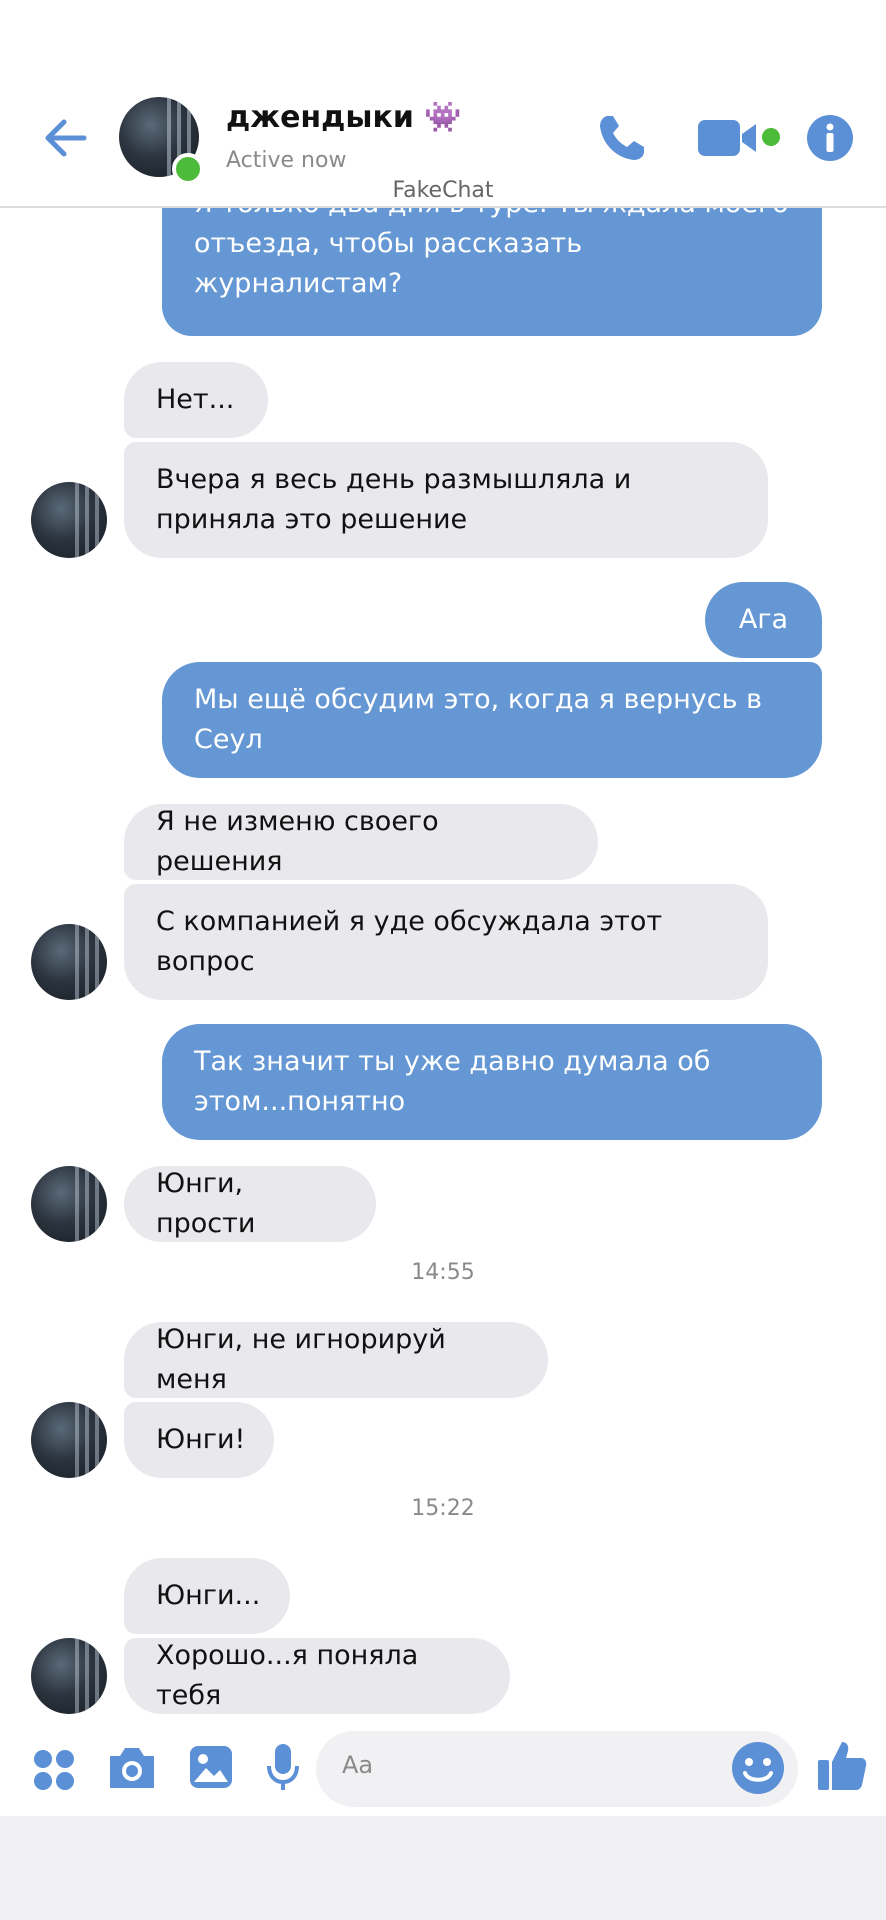  What do you see at coordinates (771, 137) in the screenshot?
I see `video-active-dot` at bounding box center [771, 137].